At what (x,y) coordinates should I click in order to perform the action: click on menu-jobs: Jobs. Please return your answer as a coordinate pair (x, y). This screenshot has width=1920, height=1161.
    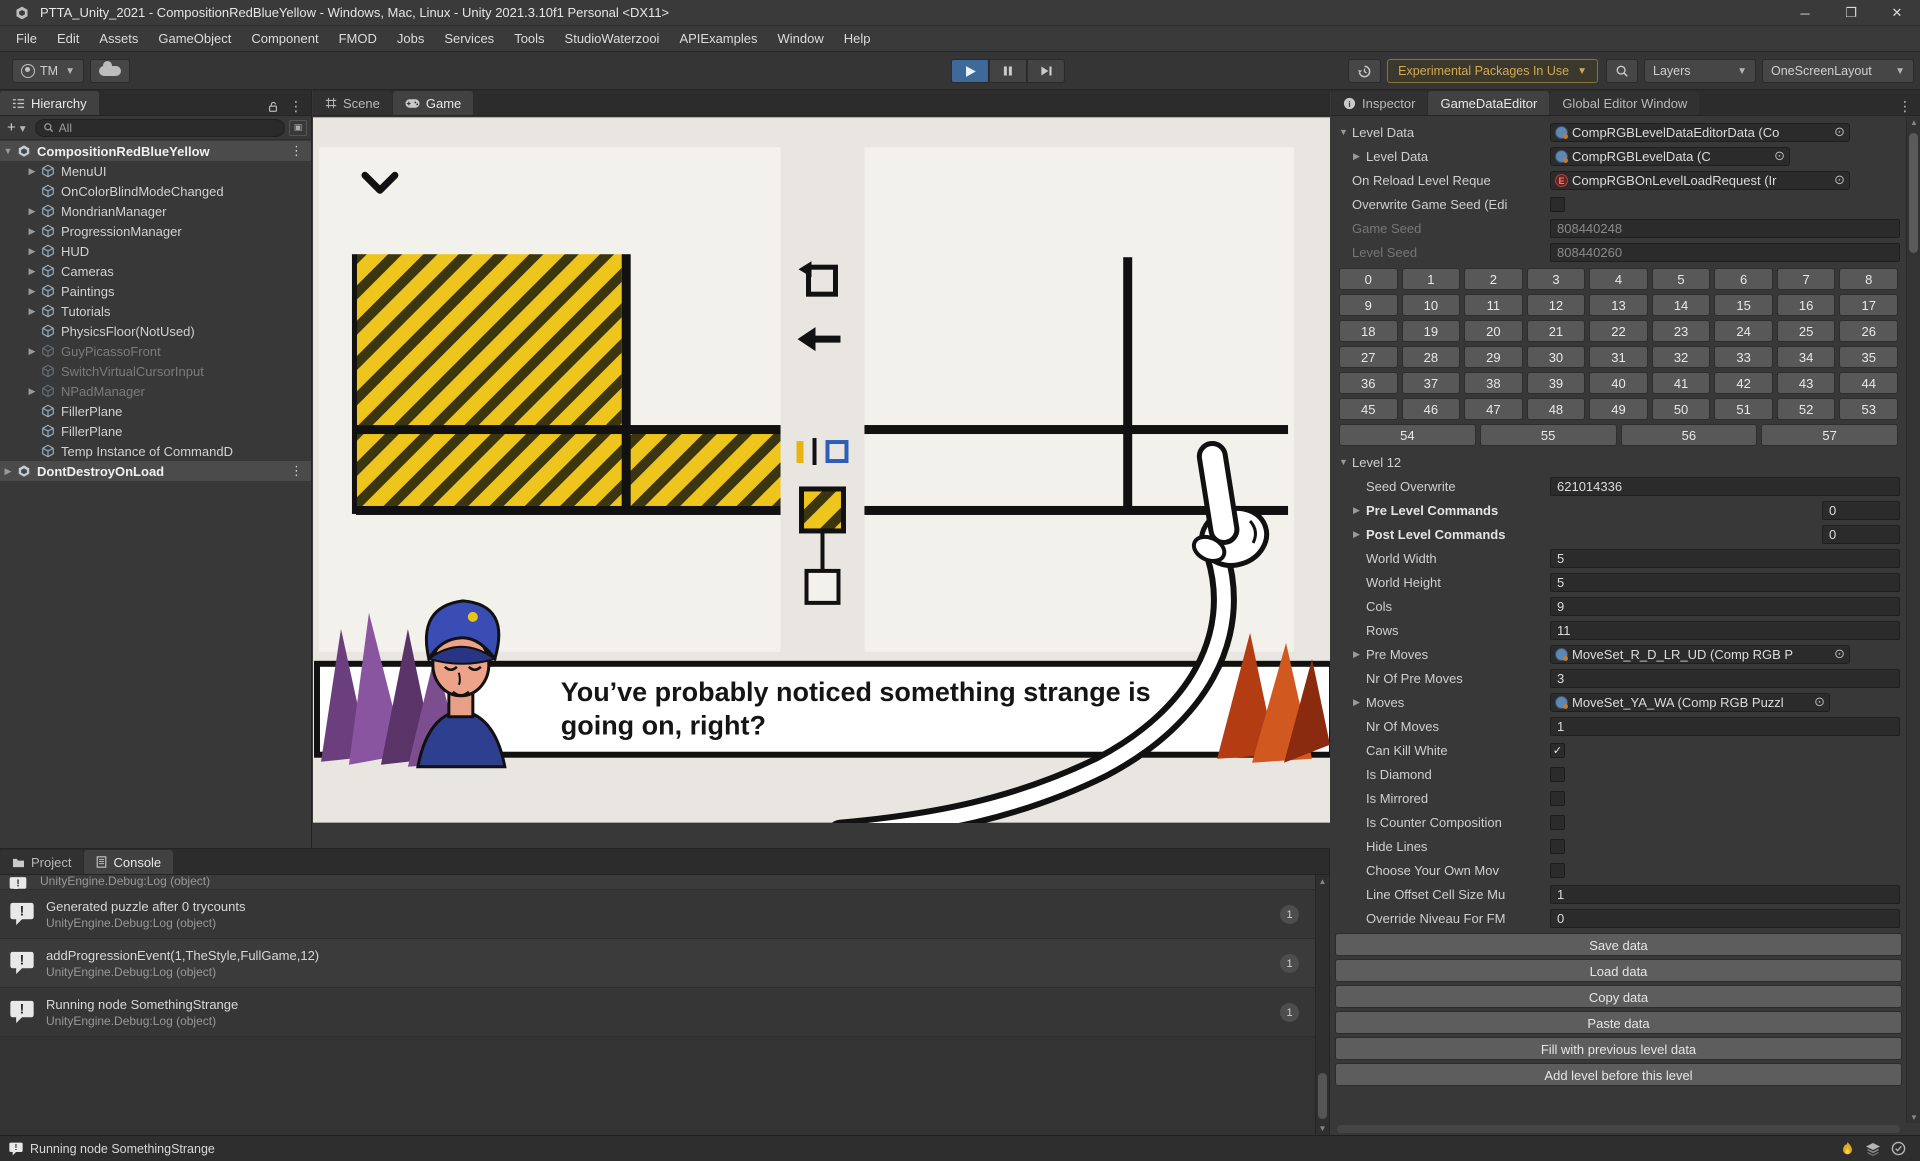
    Looking at the image, I should click on (410, 39).